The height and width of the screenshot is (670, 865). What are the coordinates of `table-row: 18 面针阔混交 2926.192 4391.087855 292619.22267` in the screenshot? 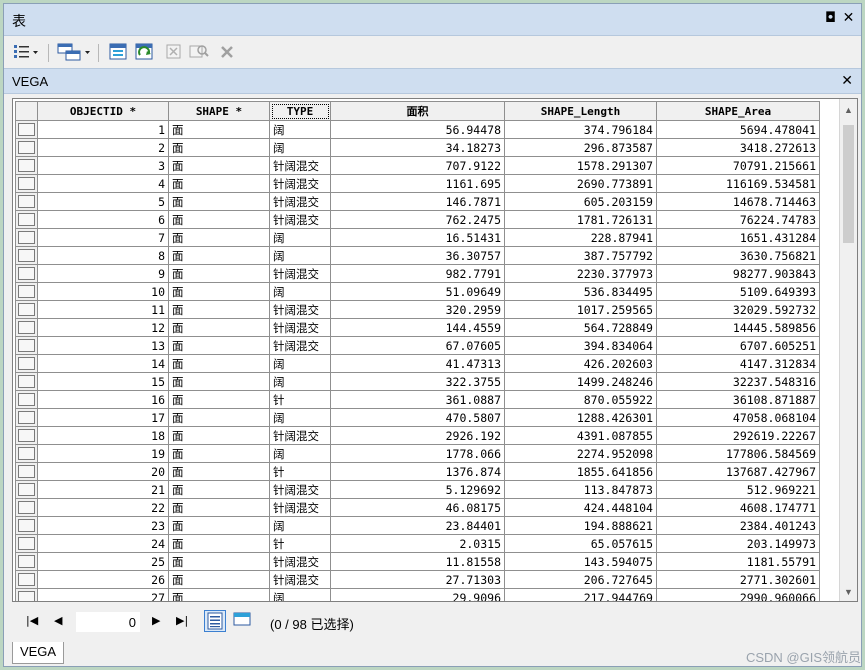 It's located at (417, 435).